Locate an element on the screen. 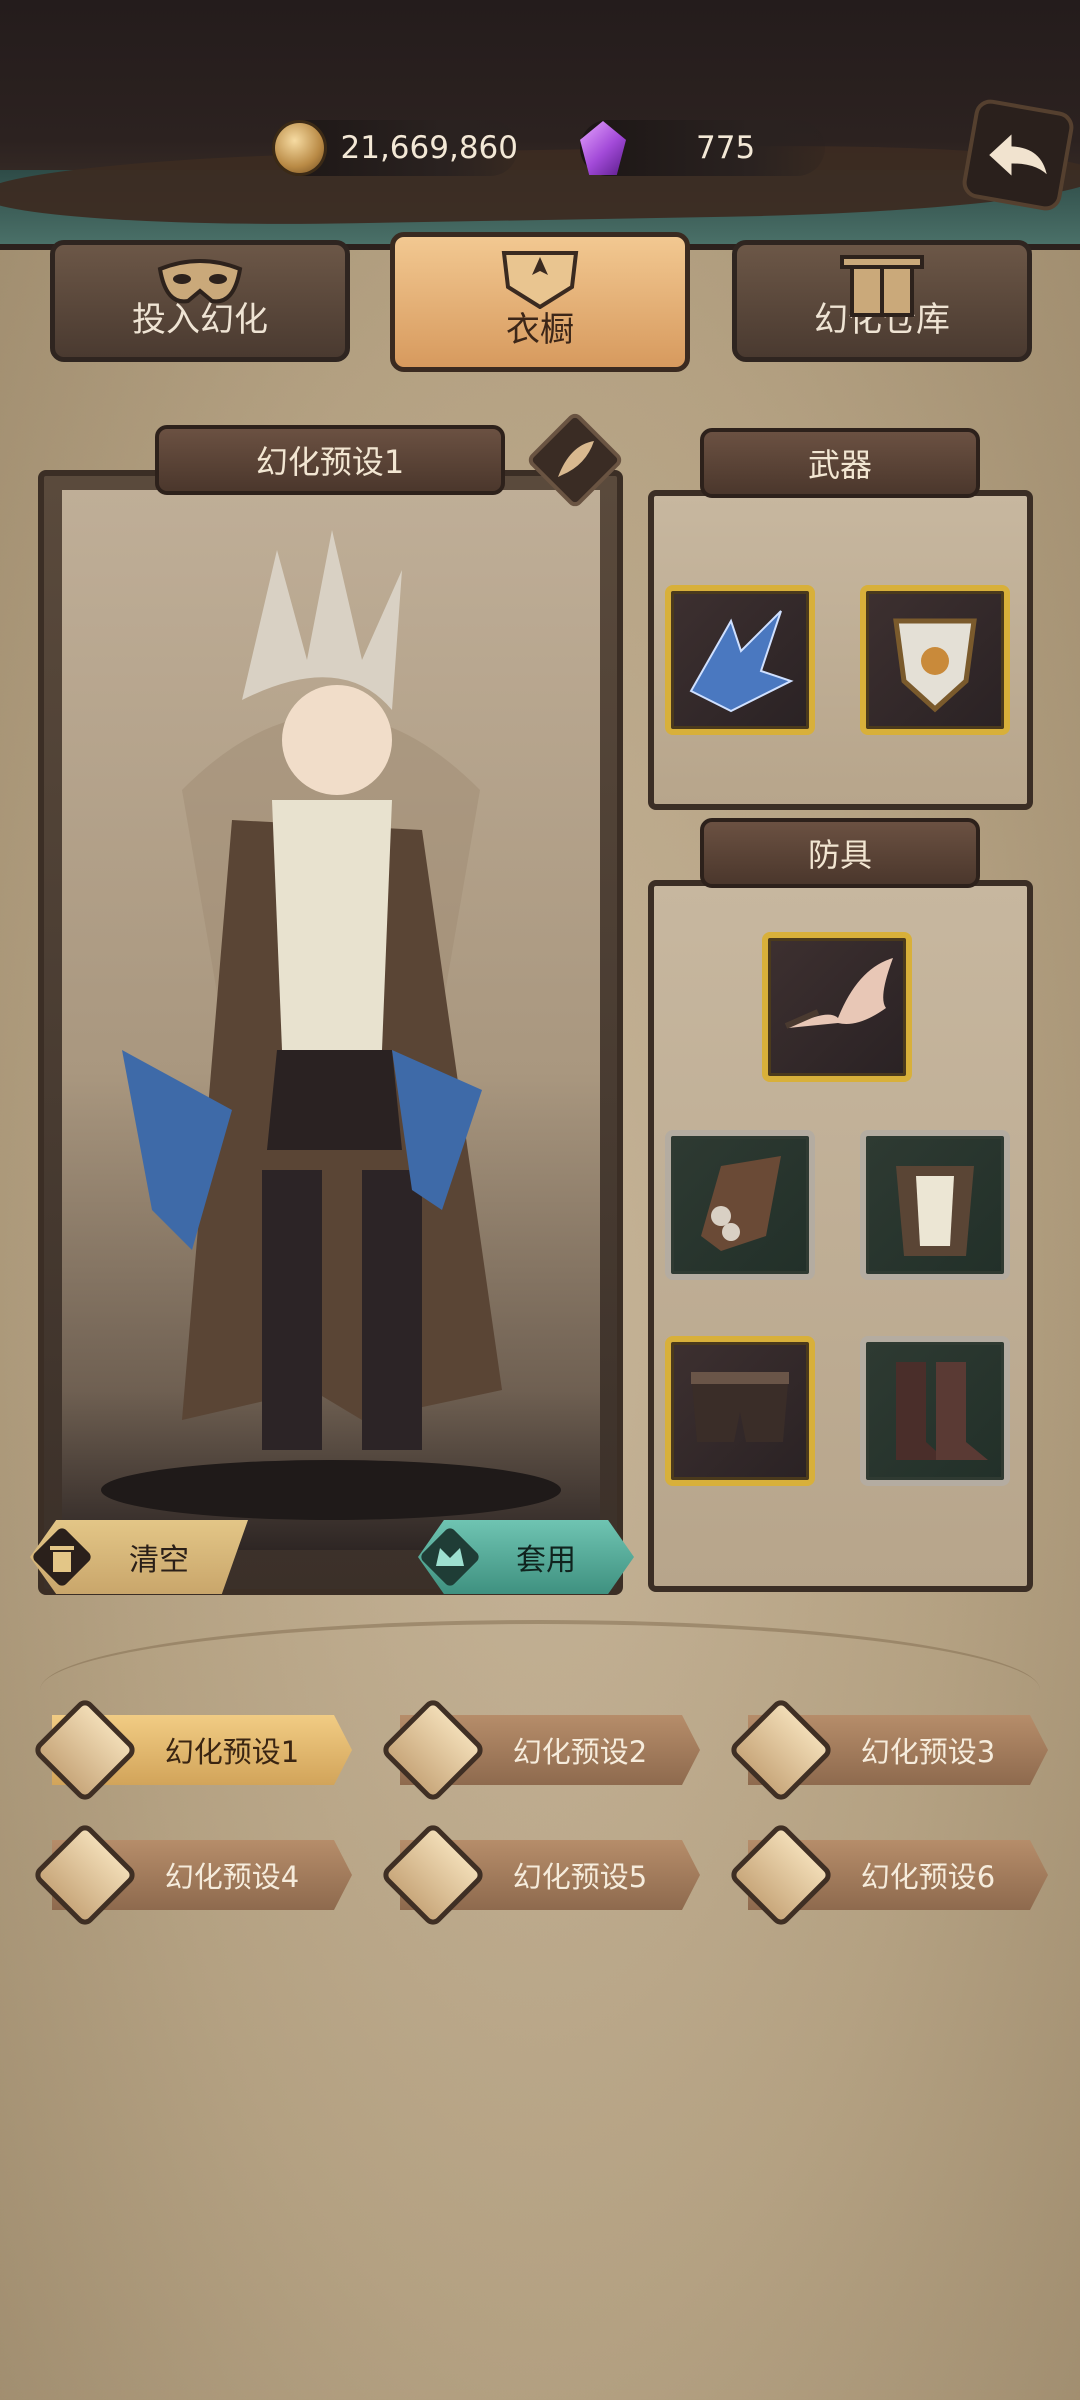 The height and width of the screenshot is (2400, 1080). preset-label: 幻化预设1 is located at coordinates (232, 1752).